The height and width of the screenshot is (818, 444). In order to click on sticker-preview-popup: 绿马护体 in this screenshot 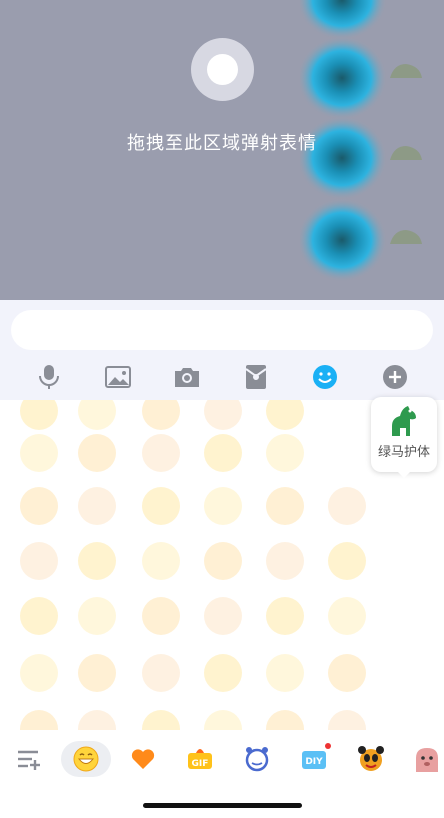, I will do `click(404, 437)`.